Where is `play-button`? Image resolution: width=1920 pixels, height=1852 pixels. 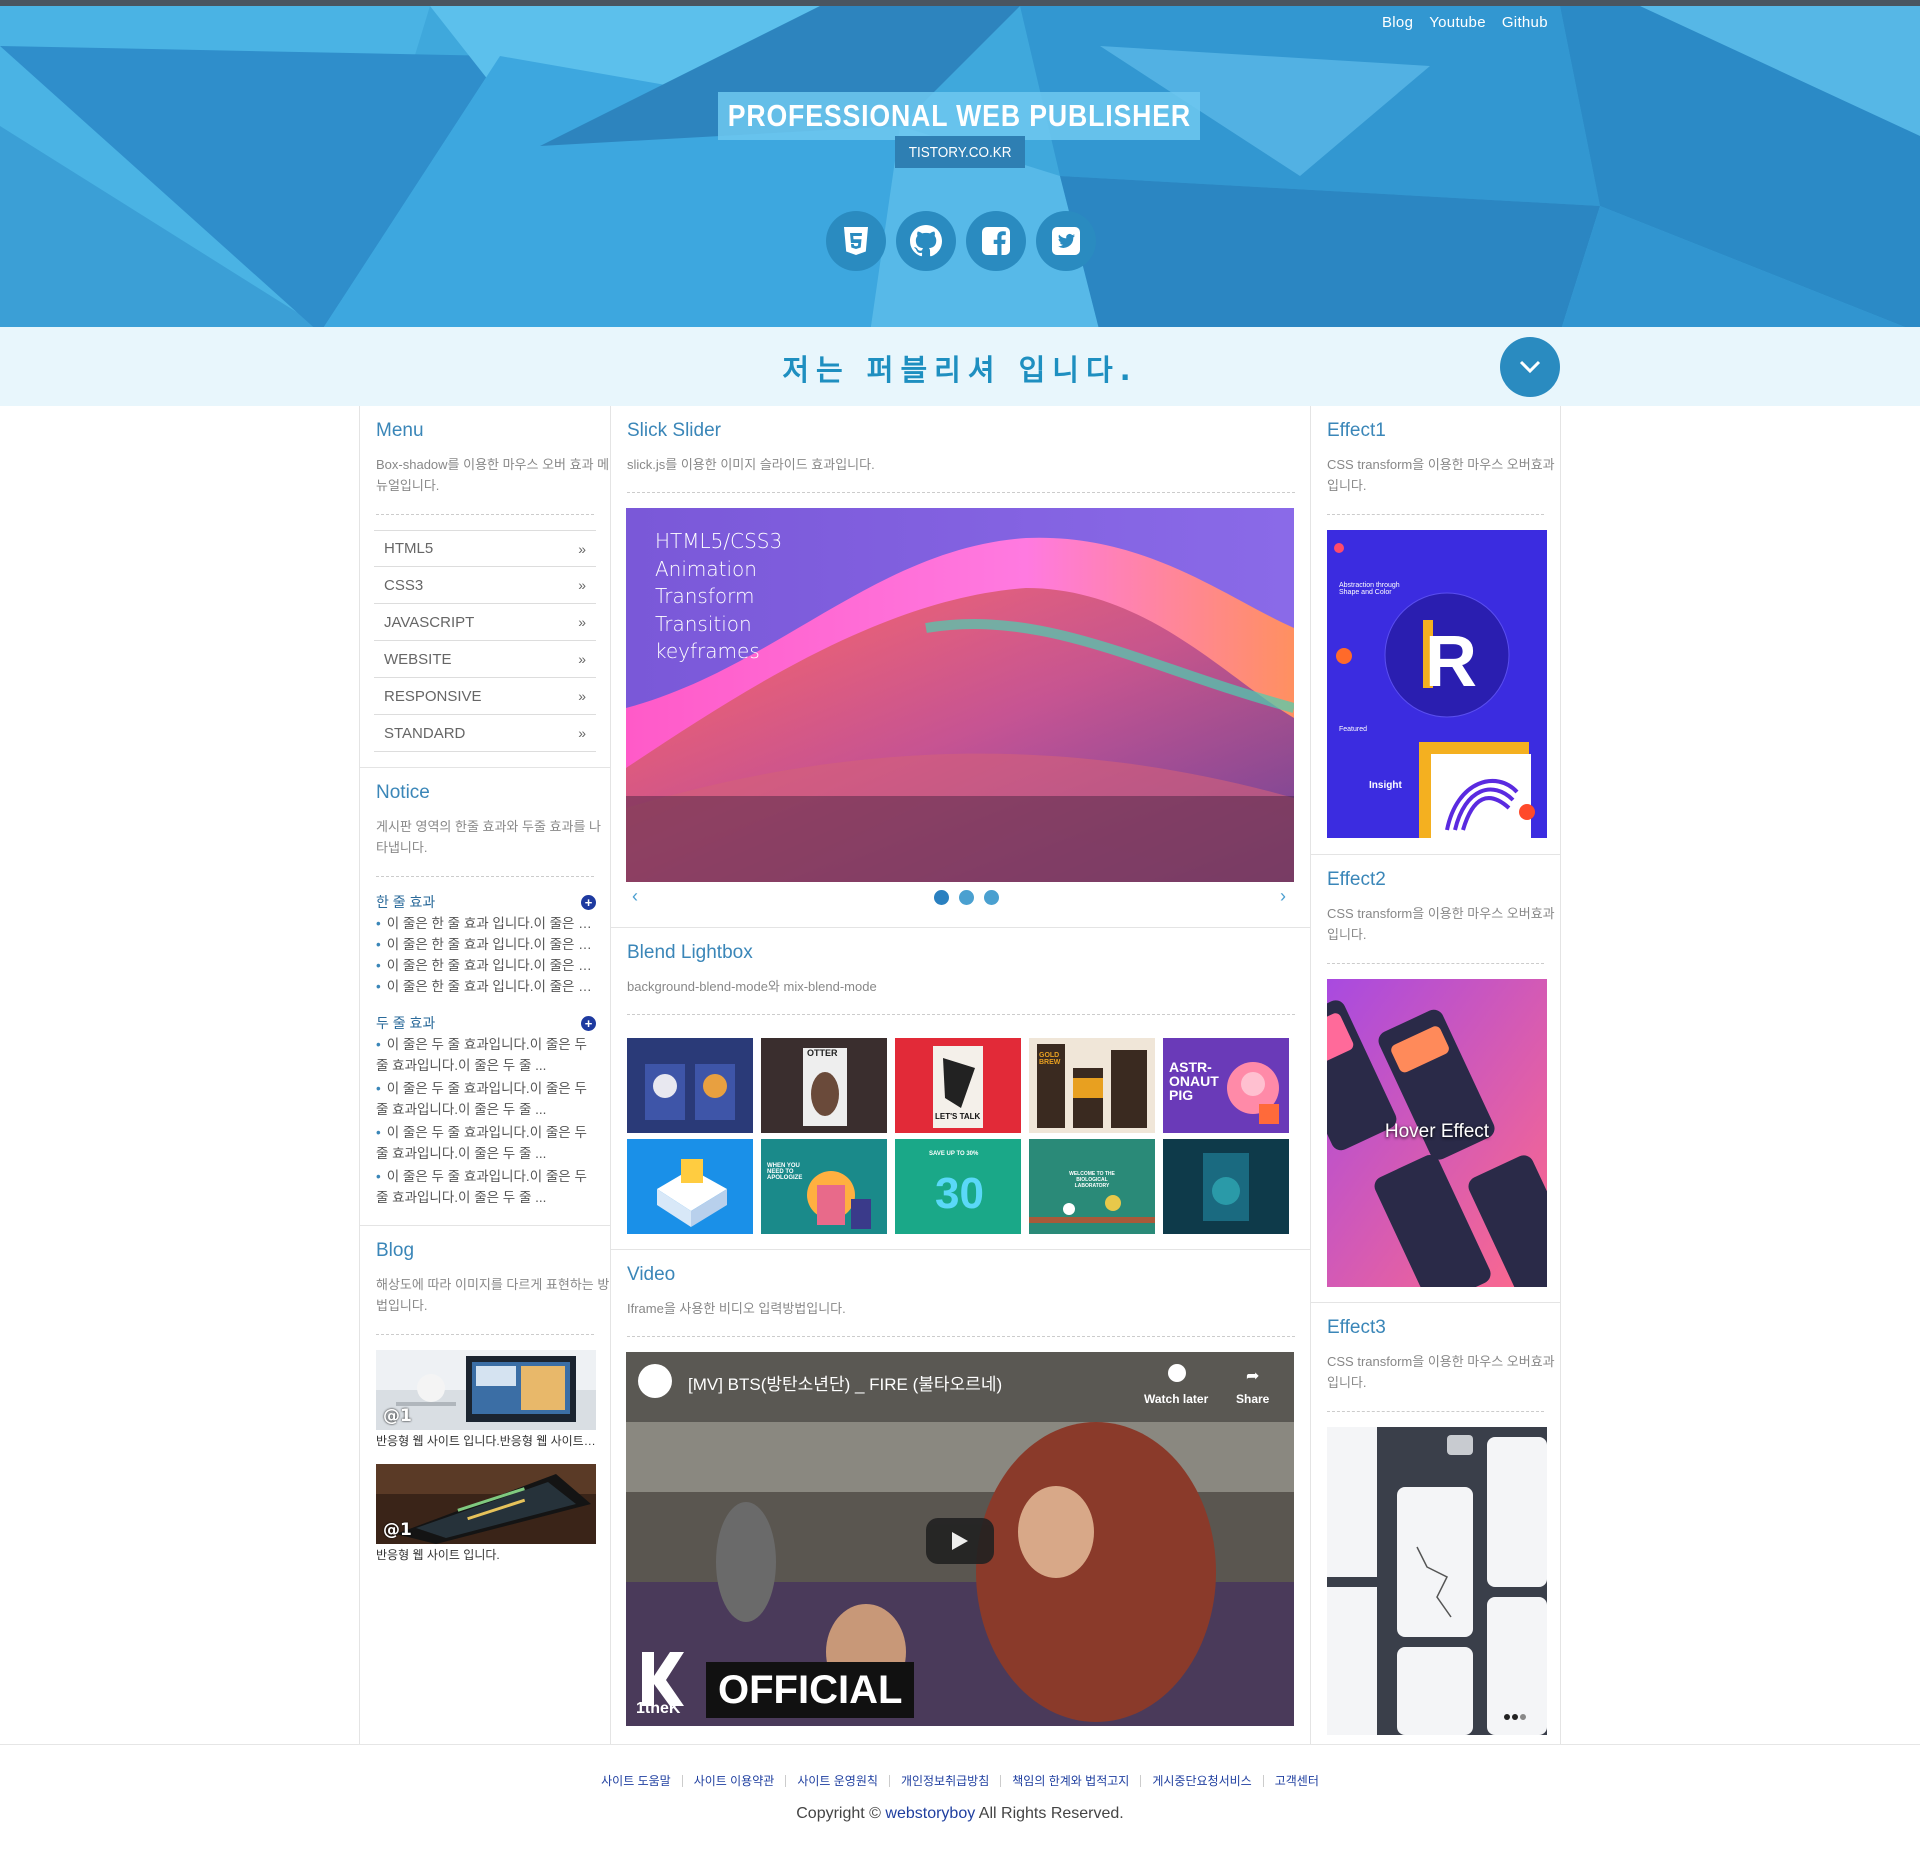
play-button is located at coordinates (960, 1541).